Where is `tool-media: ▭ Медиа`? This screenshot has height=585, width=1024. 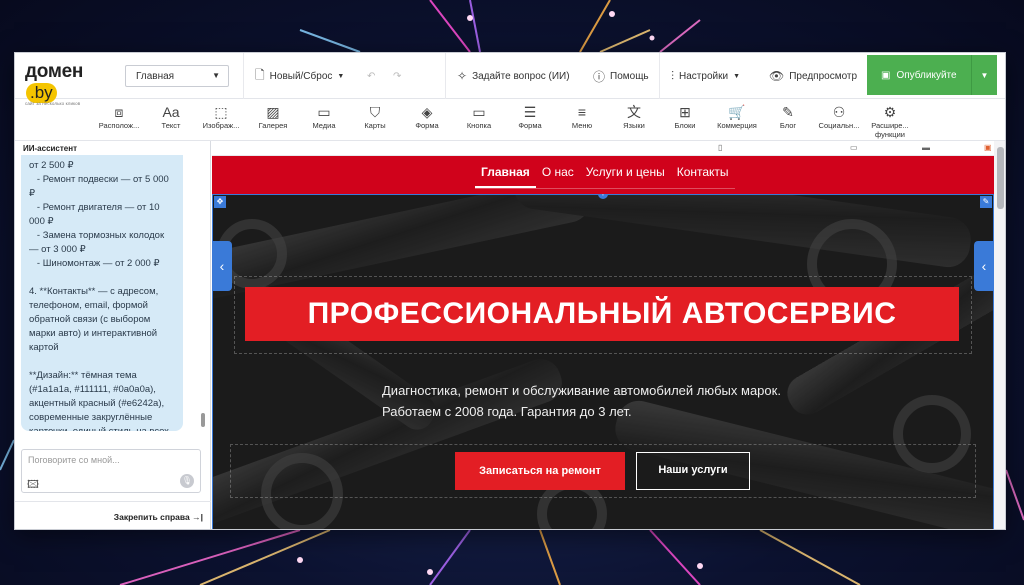
tool-media: ▭ Медиа is located at coordinates (324, 121).